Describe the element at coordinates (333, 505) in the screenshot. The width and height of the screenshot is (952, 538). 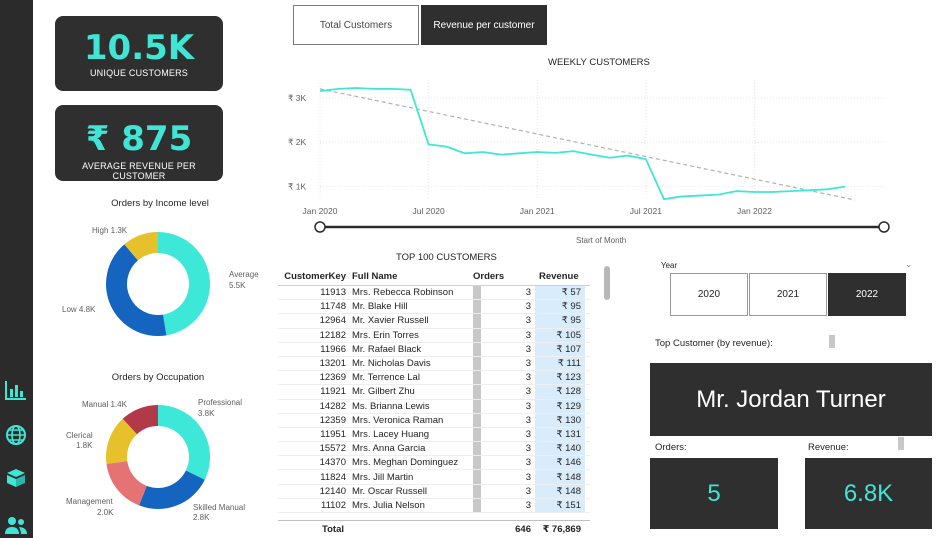
I see `cell-key-text: 11102` at that location.